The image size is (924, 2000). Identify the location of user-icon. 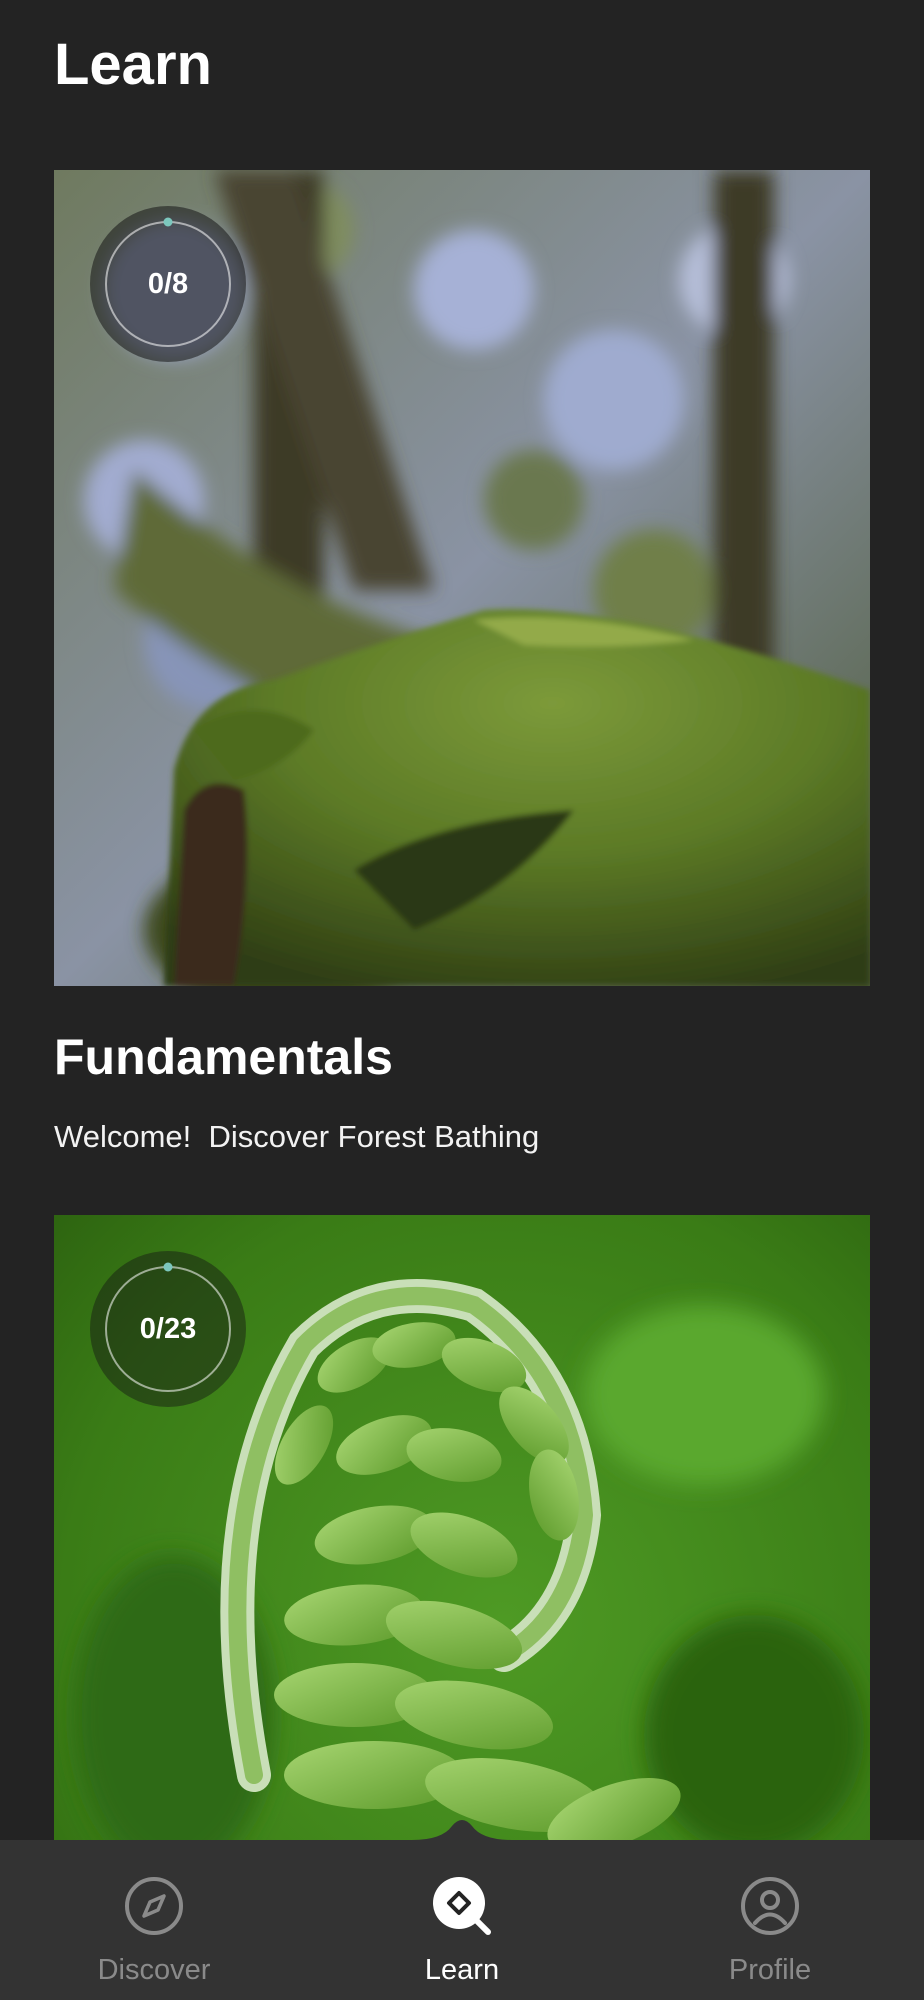
(770, 1906).